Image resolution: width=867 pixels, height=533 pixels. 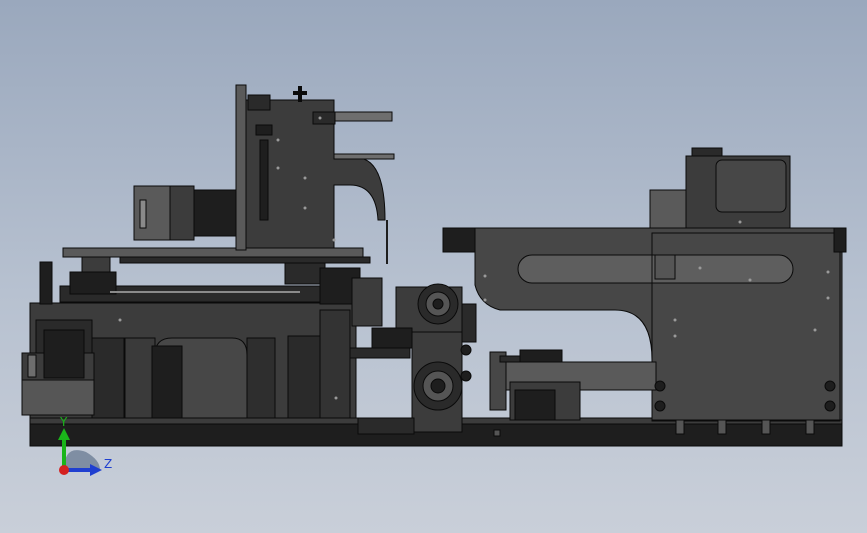 What do you see at coordinates (213, 252) in the screenshot?
I see `press-plate` at bounding box center [213, 252].